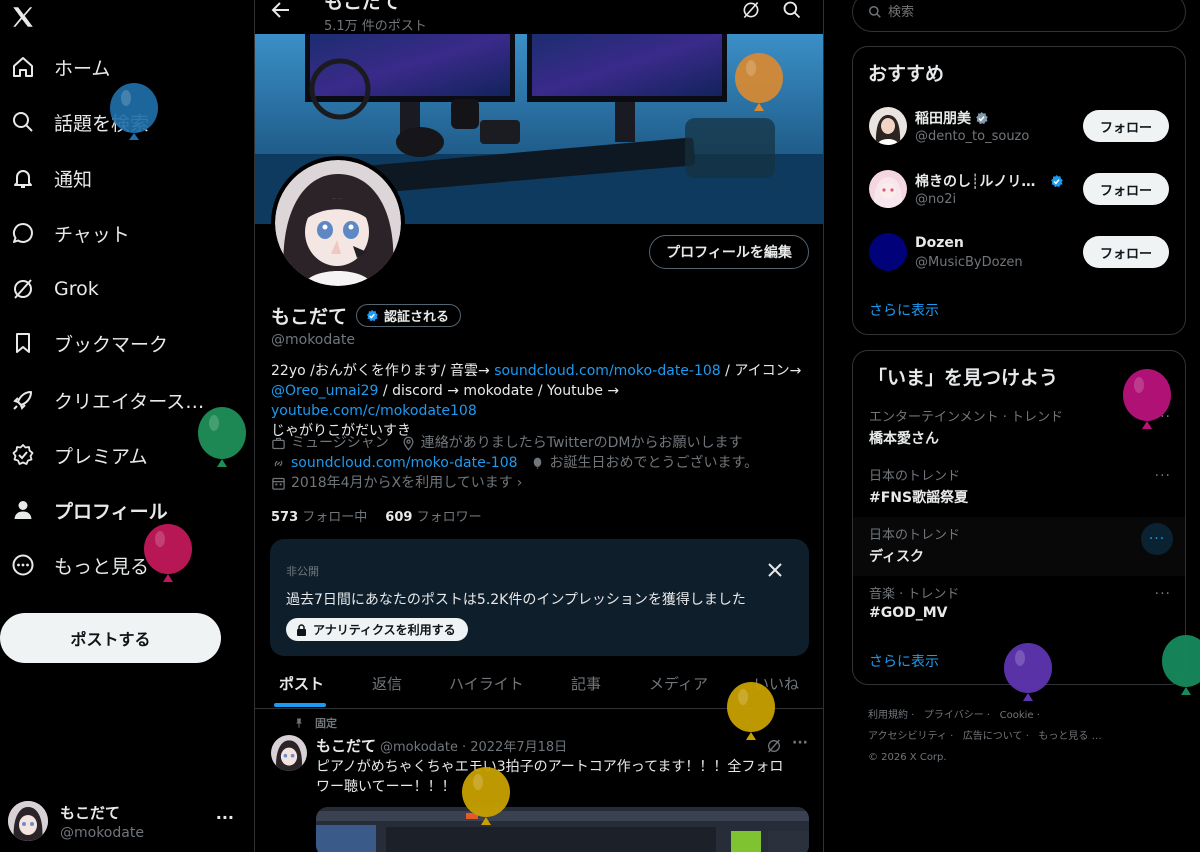 This screenshot has height=852, width=1200. I want to click on tab-replies: 返信, so click(387, 683).